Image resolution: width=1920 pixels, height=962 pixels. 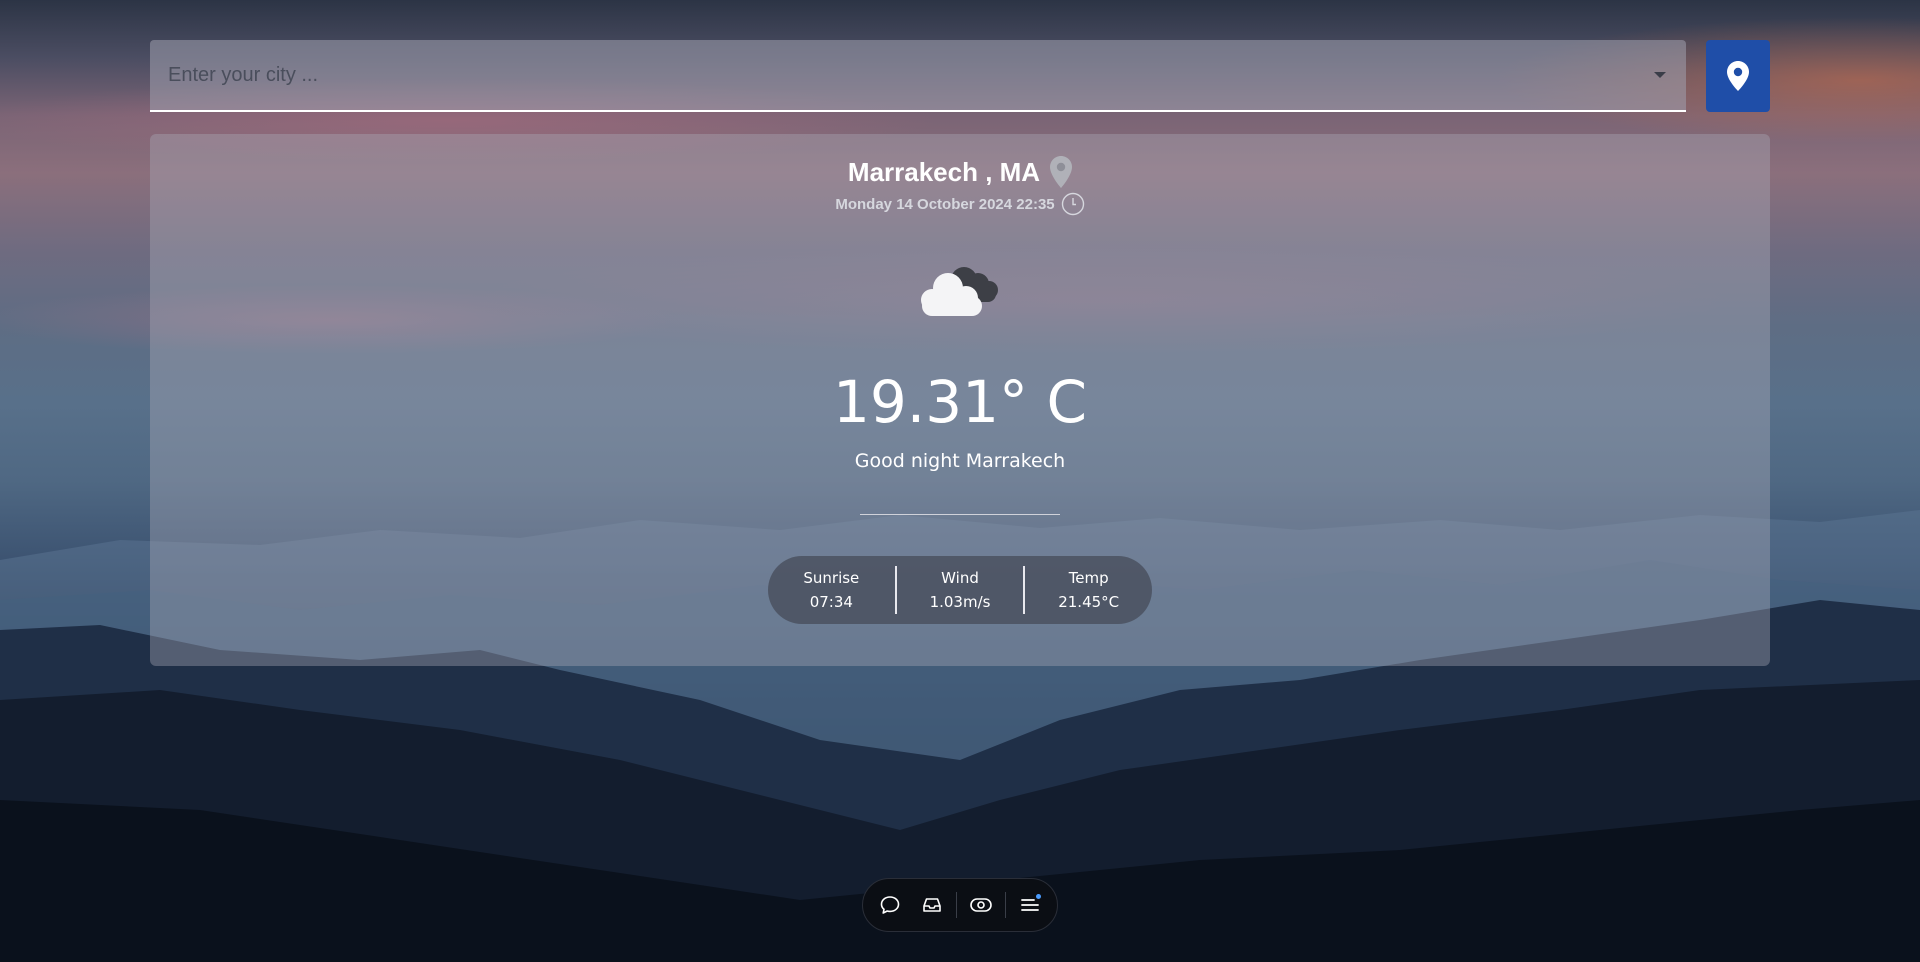 I want to click on menu-button, so click(x=1030, y=905).